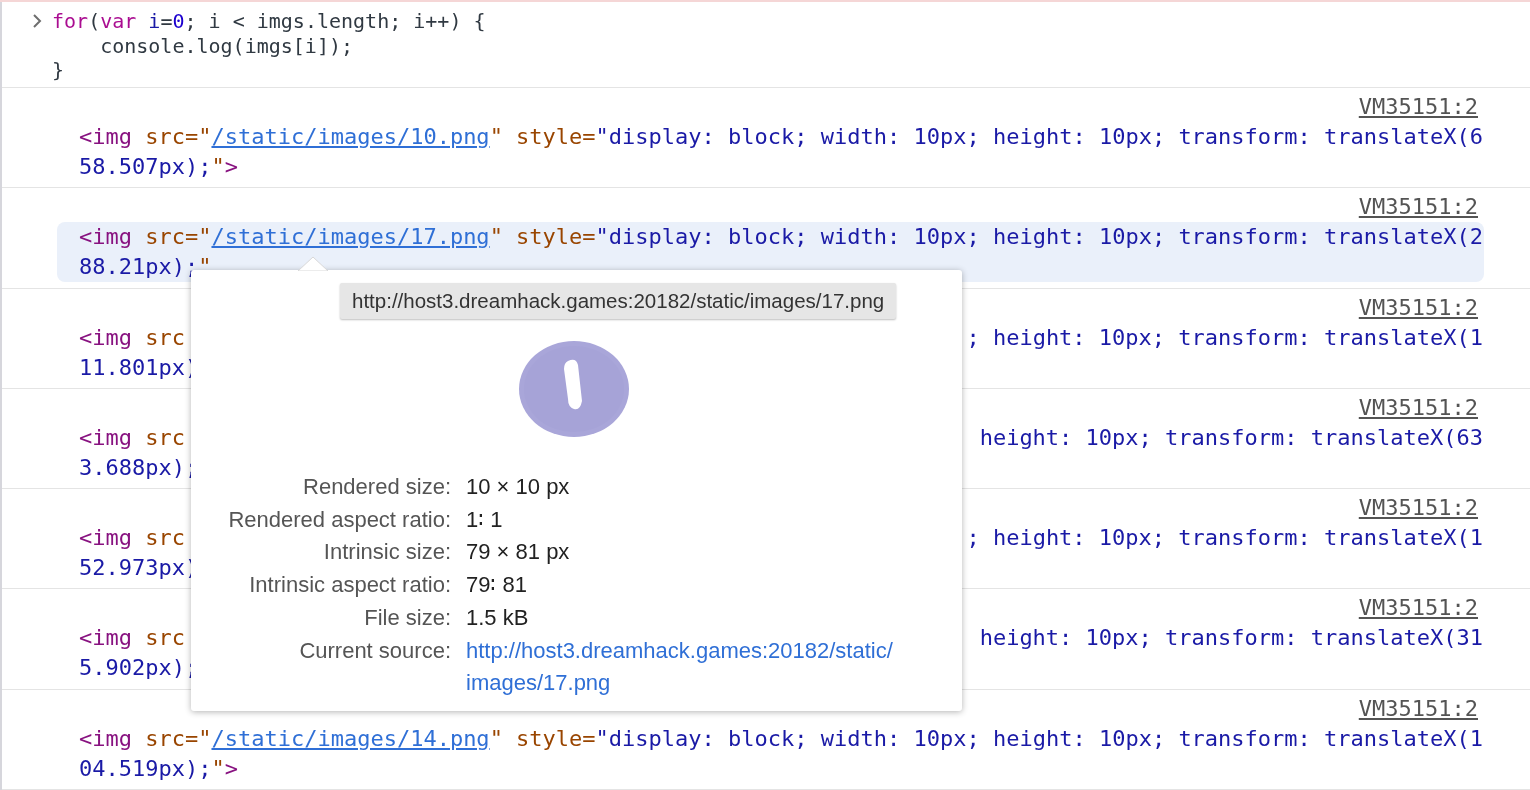 The width and height of the screenshot is (1530, 790). What do you see at coordinates (497, 585) in the screenshot?
I see `detail-value: 79∶ 81` at bounding box center [497, 585].